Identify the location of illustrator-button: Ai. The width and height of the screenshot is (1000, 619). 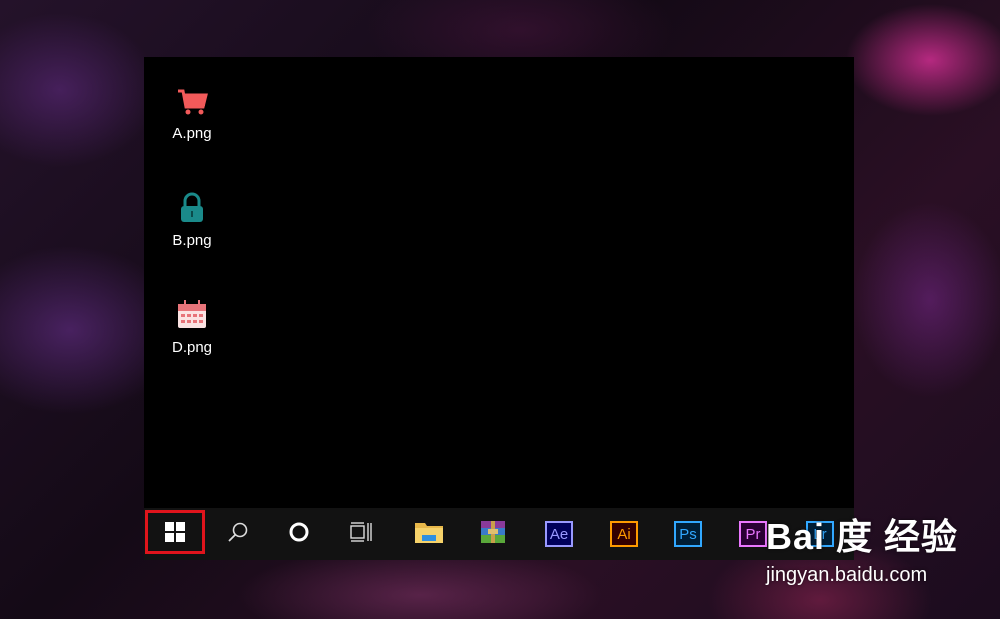
(624, 534).